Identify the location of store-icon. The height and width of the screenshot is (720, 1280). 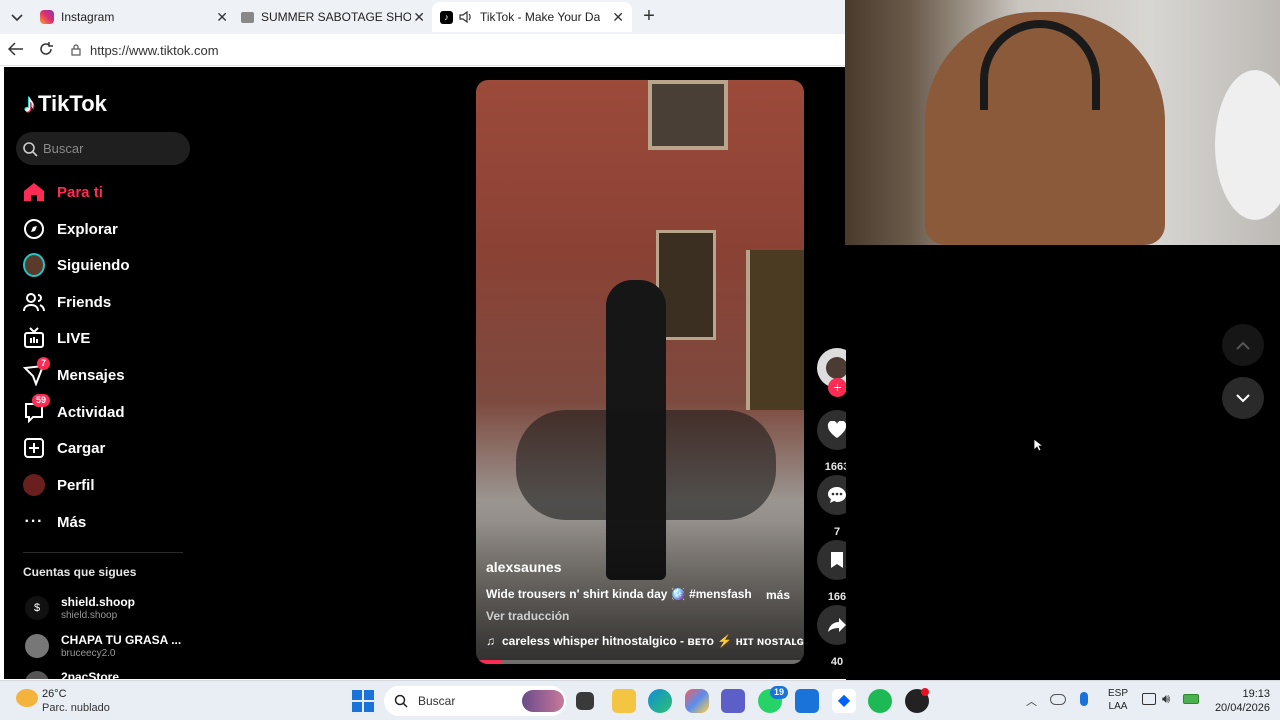
(807, 701).